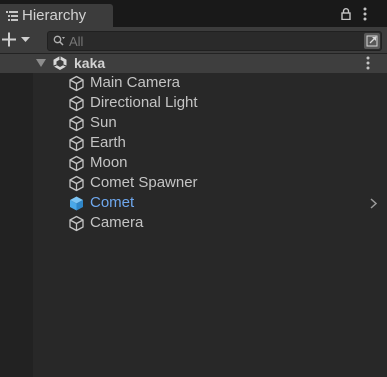  What do you see at coordinates (109, 162) in the screenshot?
I see `hierarchy-item-label: Moon` at bounding box center [109, 162].